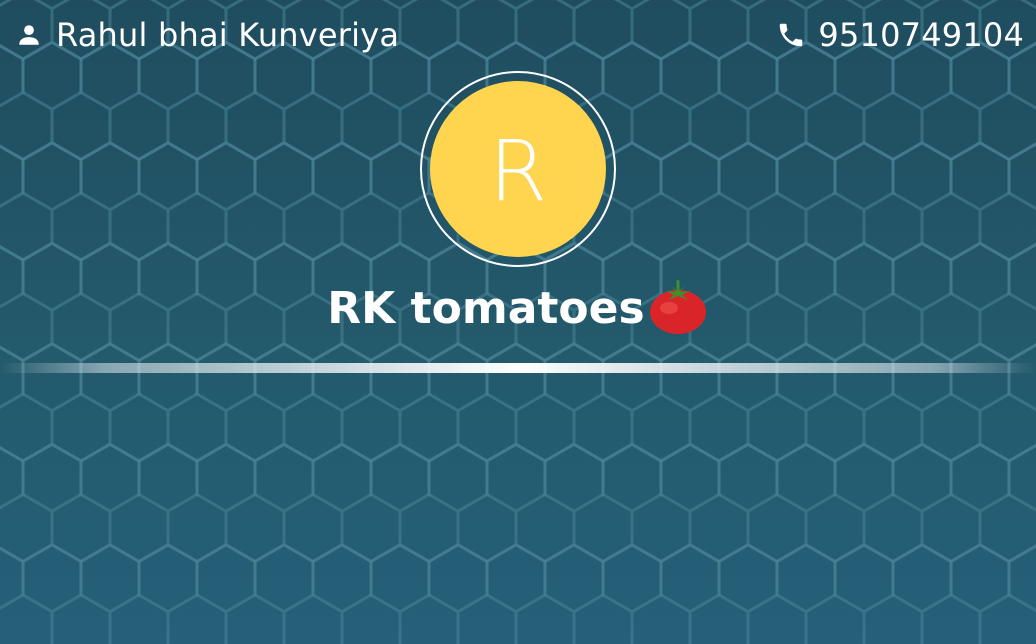  I want to click on phone-info: 9510749104, so click(900, 35).